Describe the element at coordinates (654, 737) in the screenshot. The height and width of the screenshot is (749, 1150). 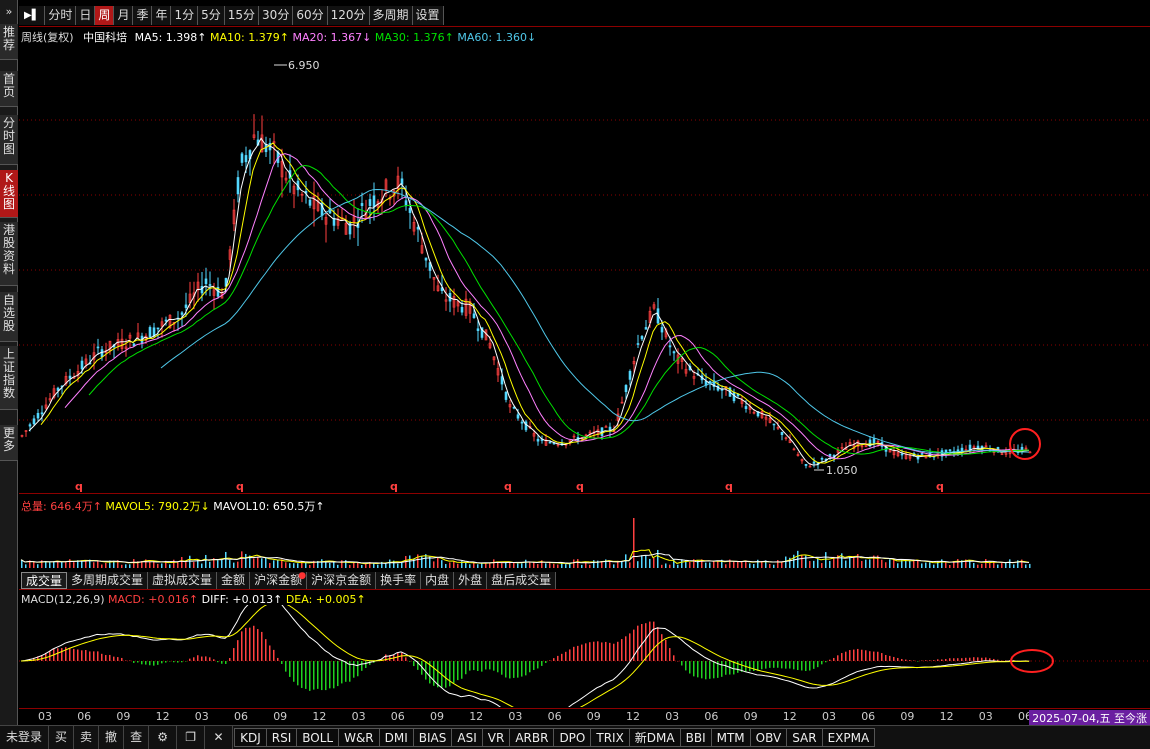
I see `indicator-new-dma: 新DMA` at that location.